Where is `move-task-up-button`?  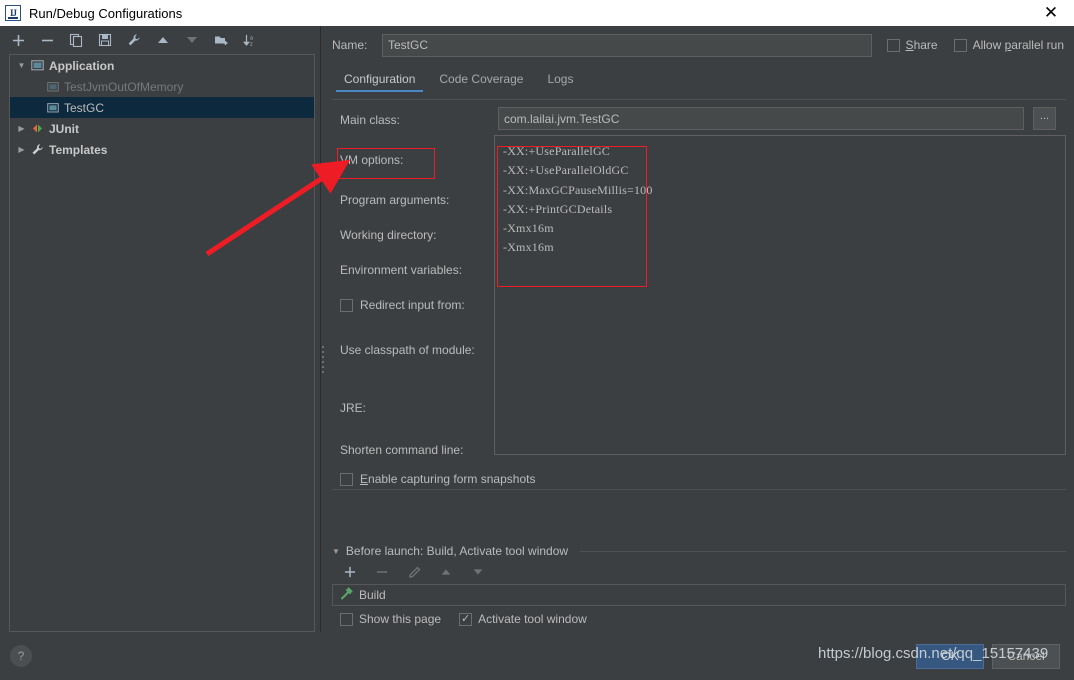
move-task-up-button is located at coordinates (446, 572).